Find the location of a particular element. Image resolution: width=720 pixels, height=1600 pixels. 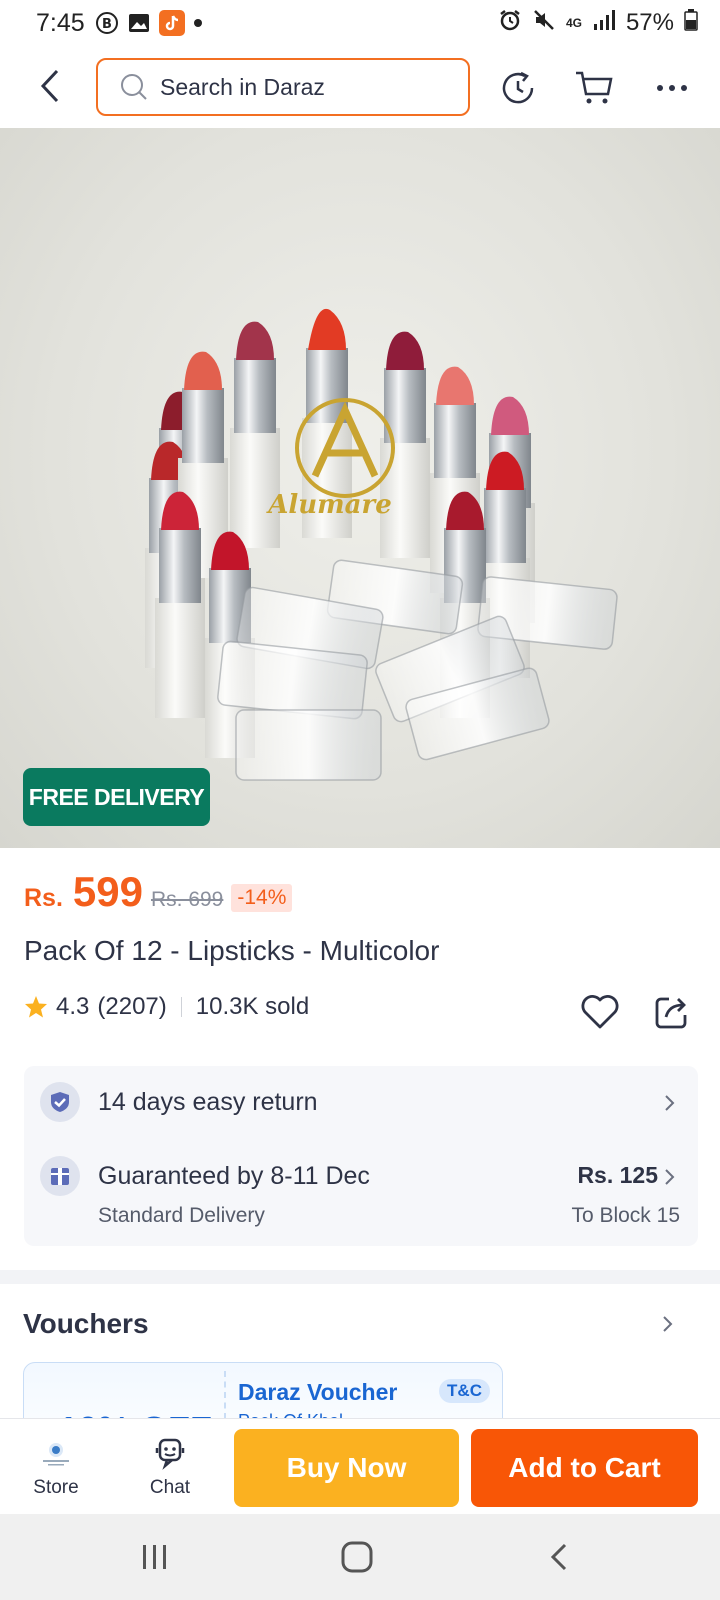

system-back-icon is located at coordinates (558, 1557).